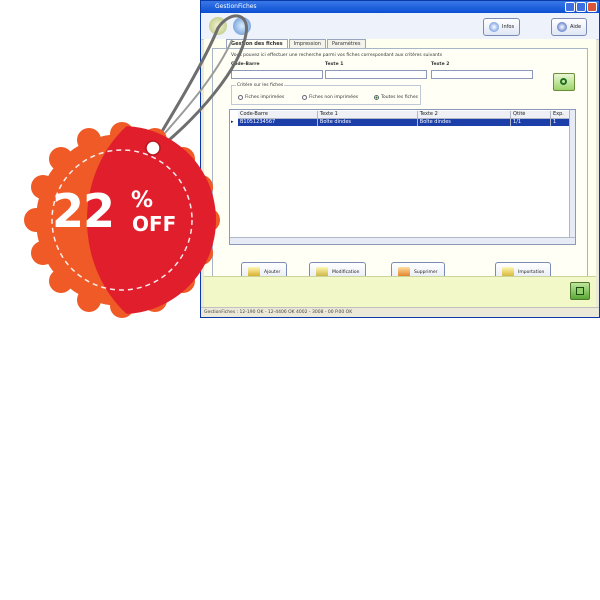 The height and width of the screenshot is (600, 600). Describe the element at coordinates (562, 27) in the screenshot. I see `help-icon` at that location.